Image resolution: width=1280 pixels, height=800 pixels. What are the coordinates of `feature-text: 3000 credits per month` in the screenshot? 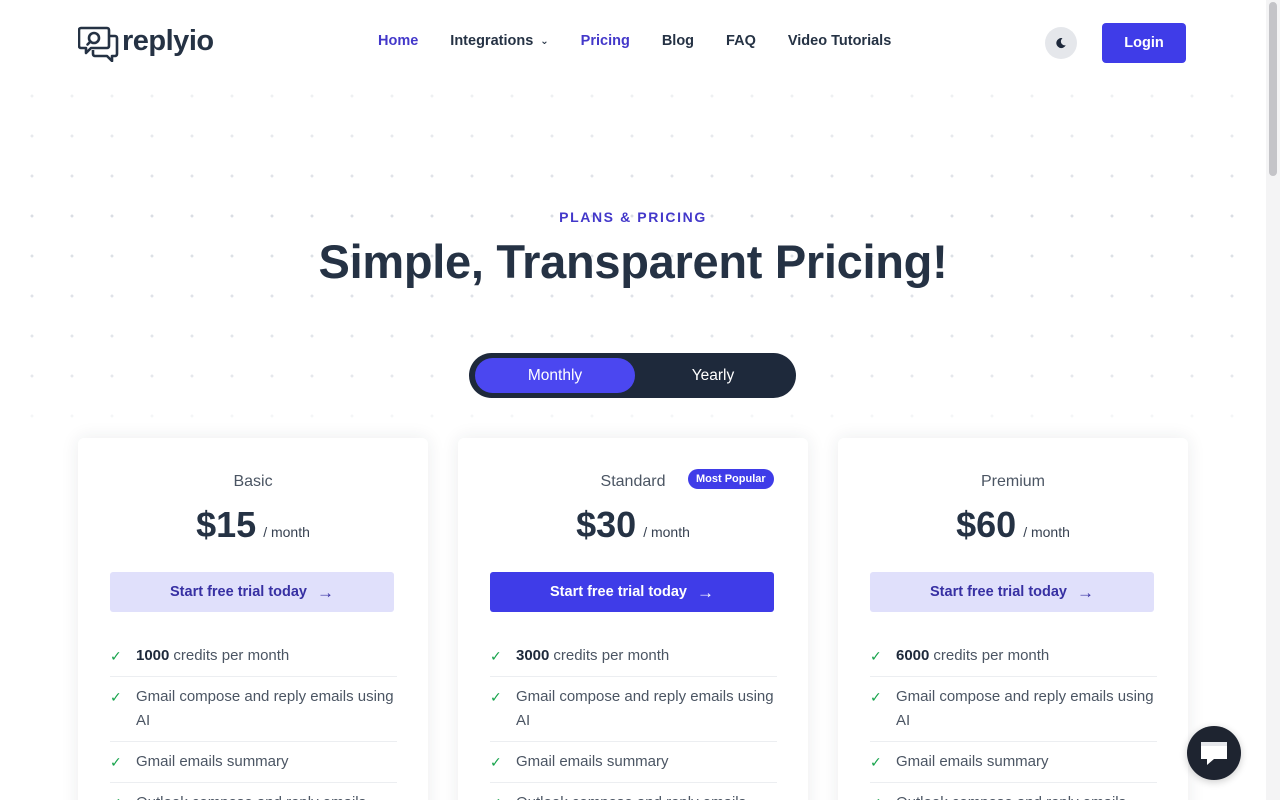 It's located at (592, 656).